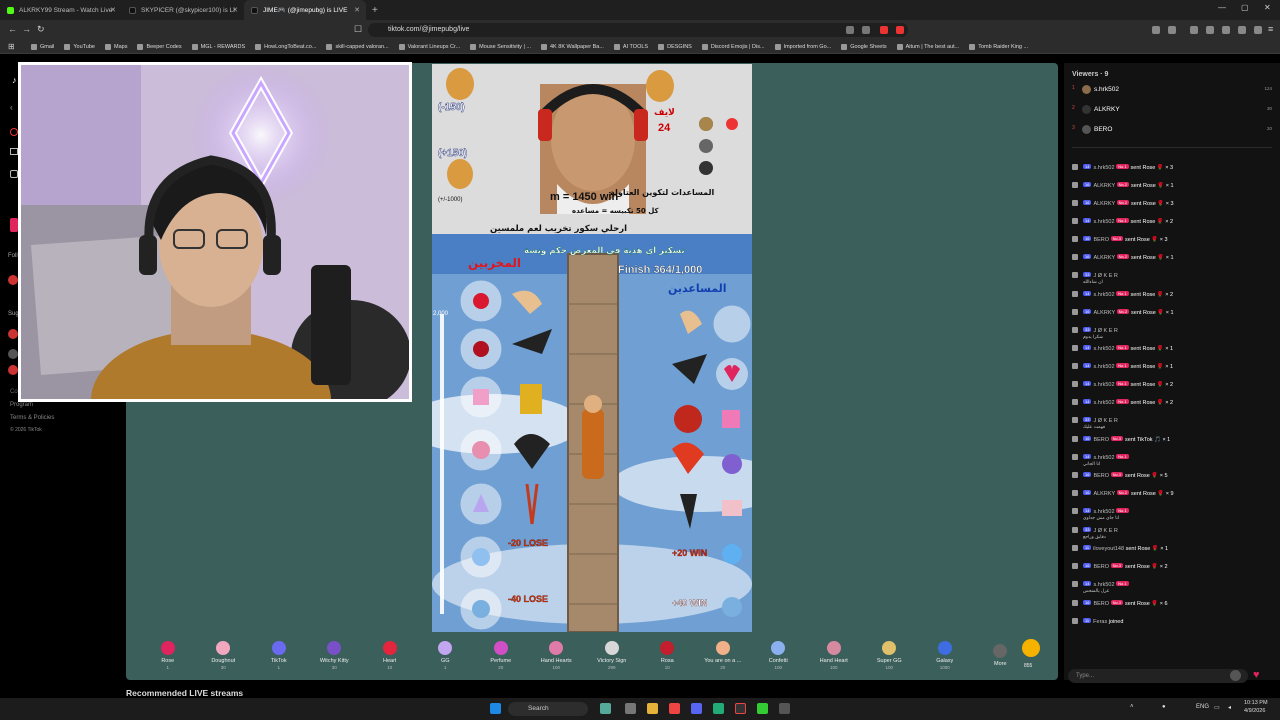 The width and height of the screenshot is (1280, 720). I want to click on top-viewer-2: 2 ALKRKY 30, so click(1172, 111).